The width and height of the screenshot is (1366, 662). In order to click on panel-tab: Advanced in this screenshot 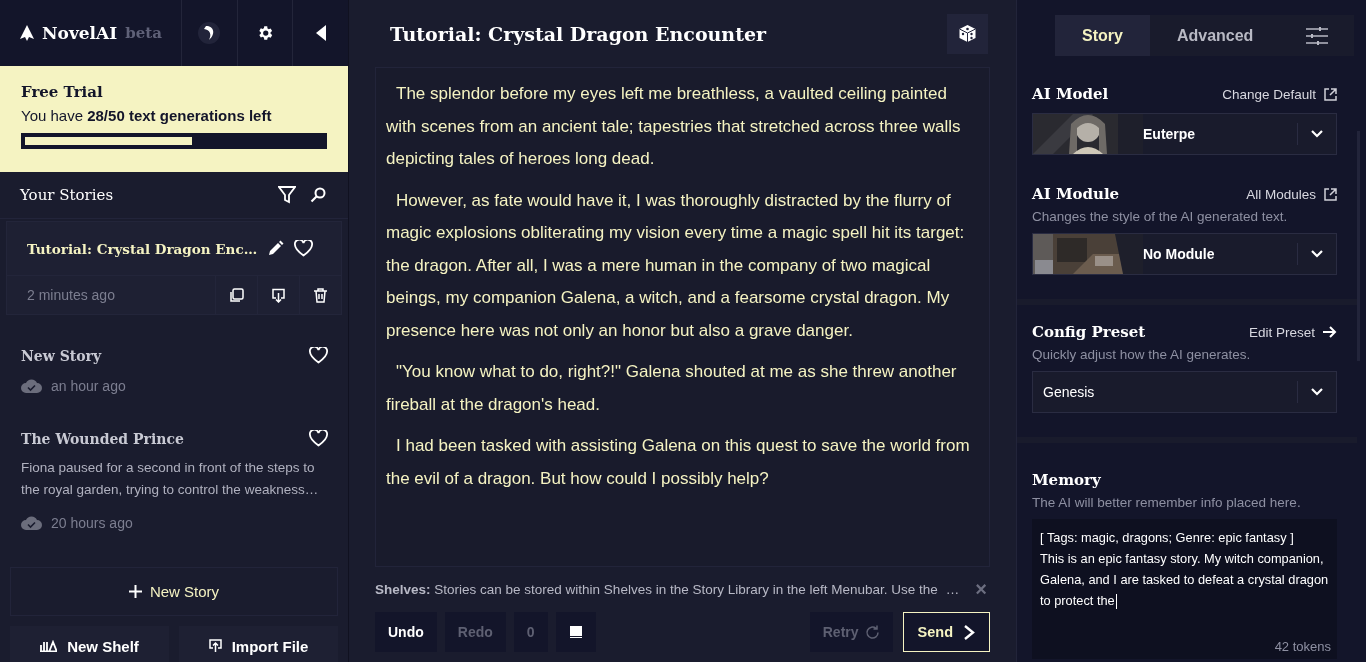, I will do `click(1215, 35)`.